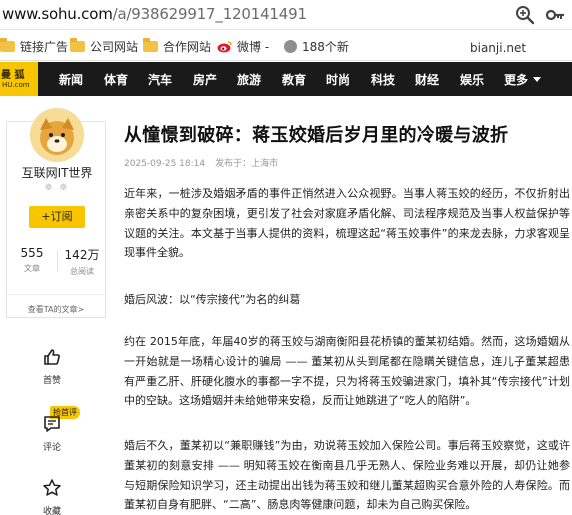 This screenshot has width=572, height=515. What do you see at coordinates (56, 294) in the screenshot?
I see `card-divider` at bounding box center [56, 294].